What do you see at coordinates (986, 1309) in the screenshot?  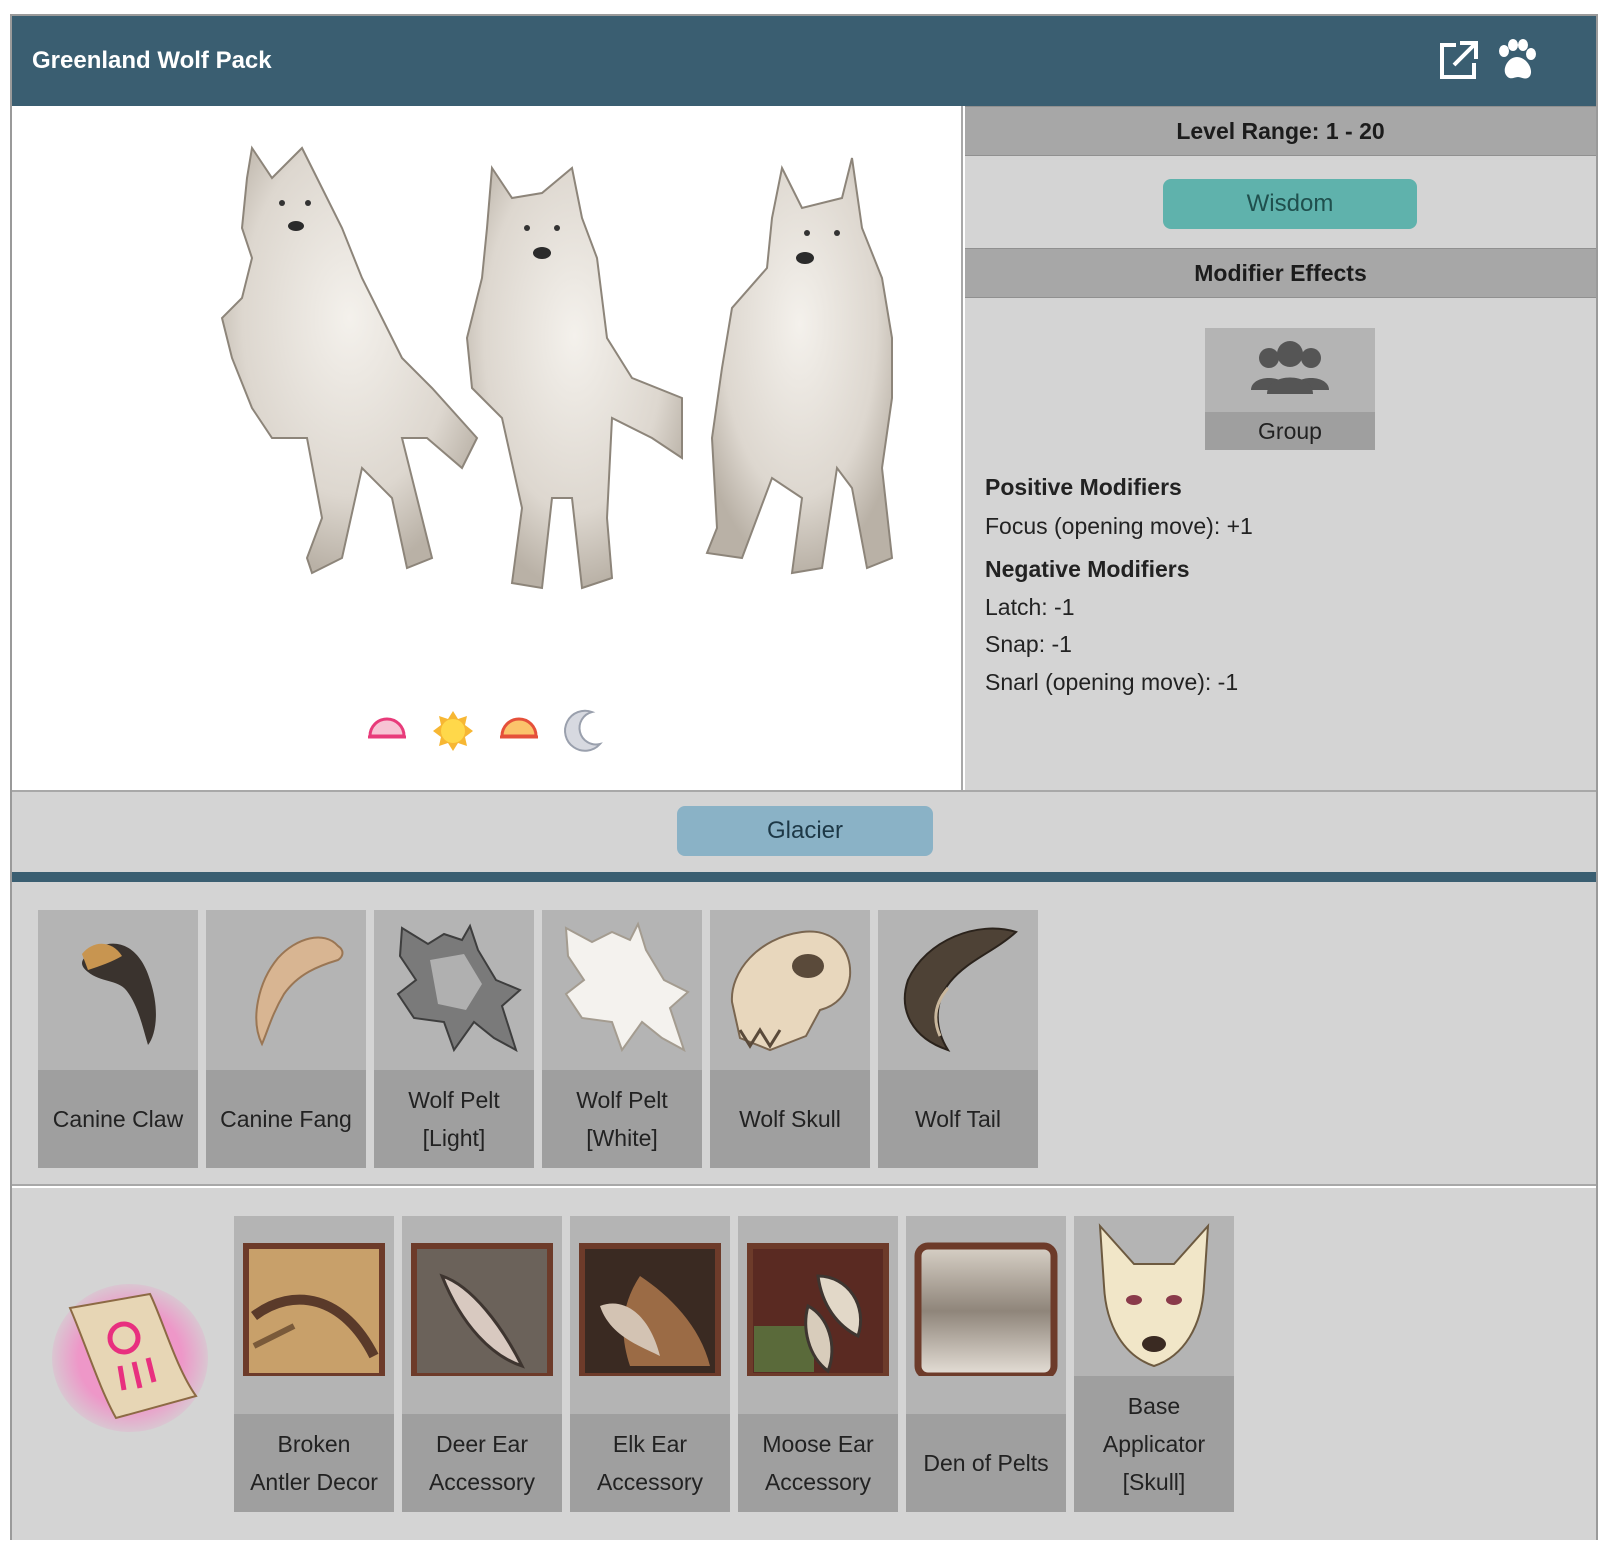 I see `den-of-pelts-icon` at bounding box center [986, 1309].